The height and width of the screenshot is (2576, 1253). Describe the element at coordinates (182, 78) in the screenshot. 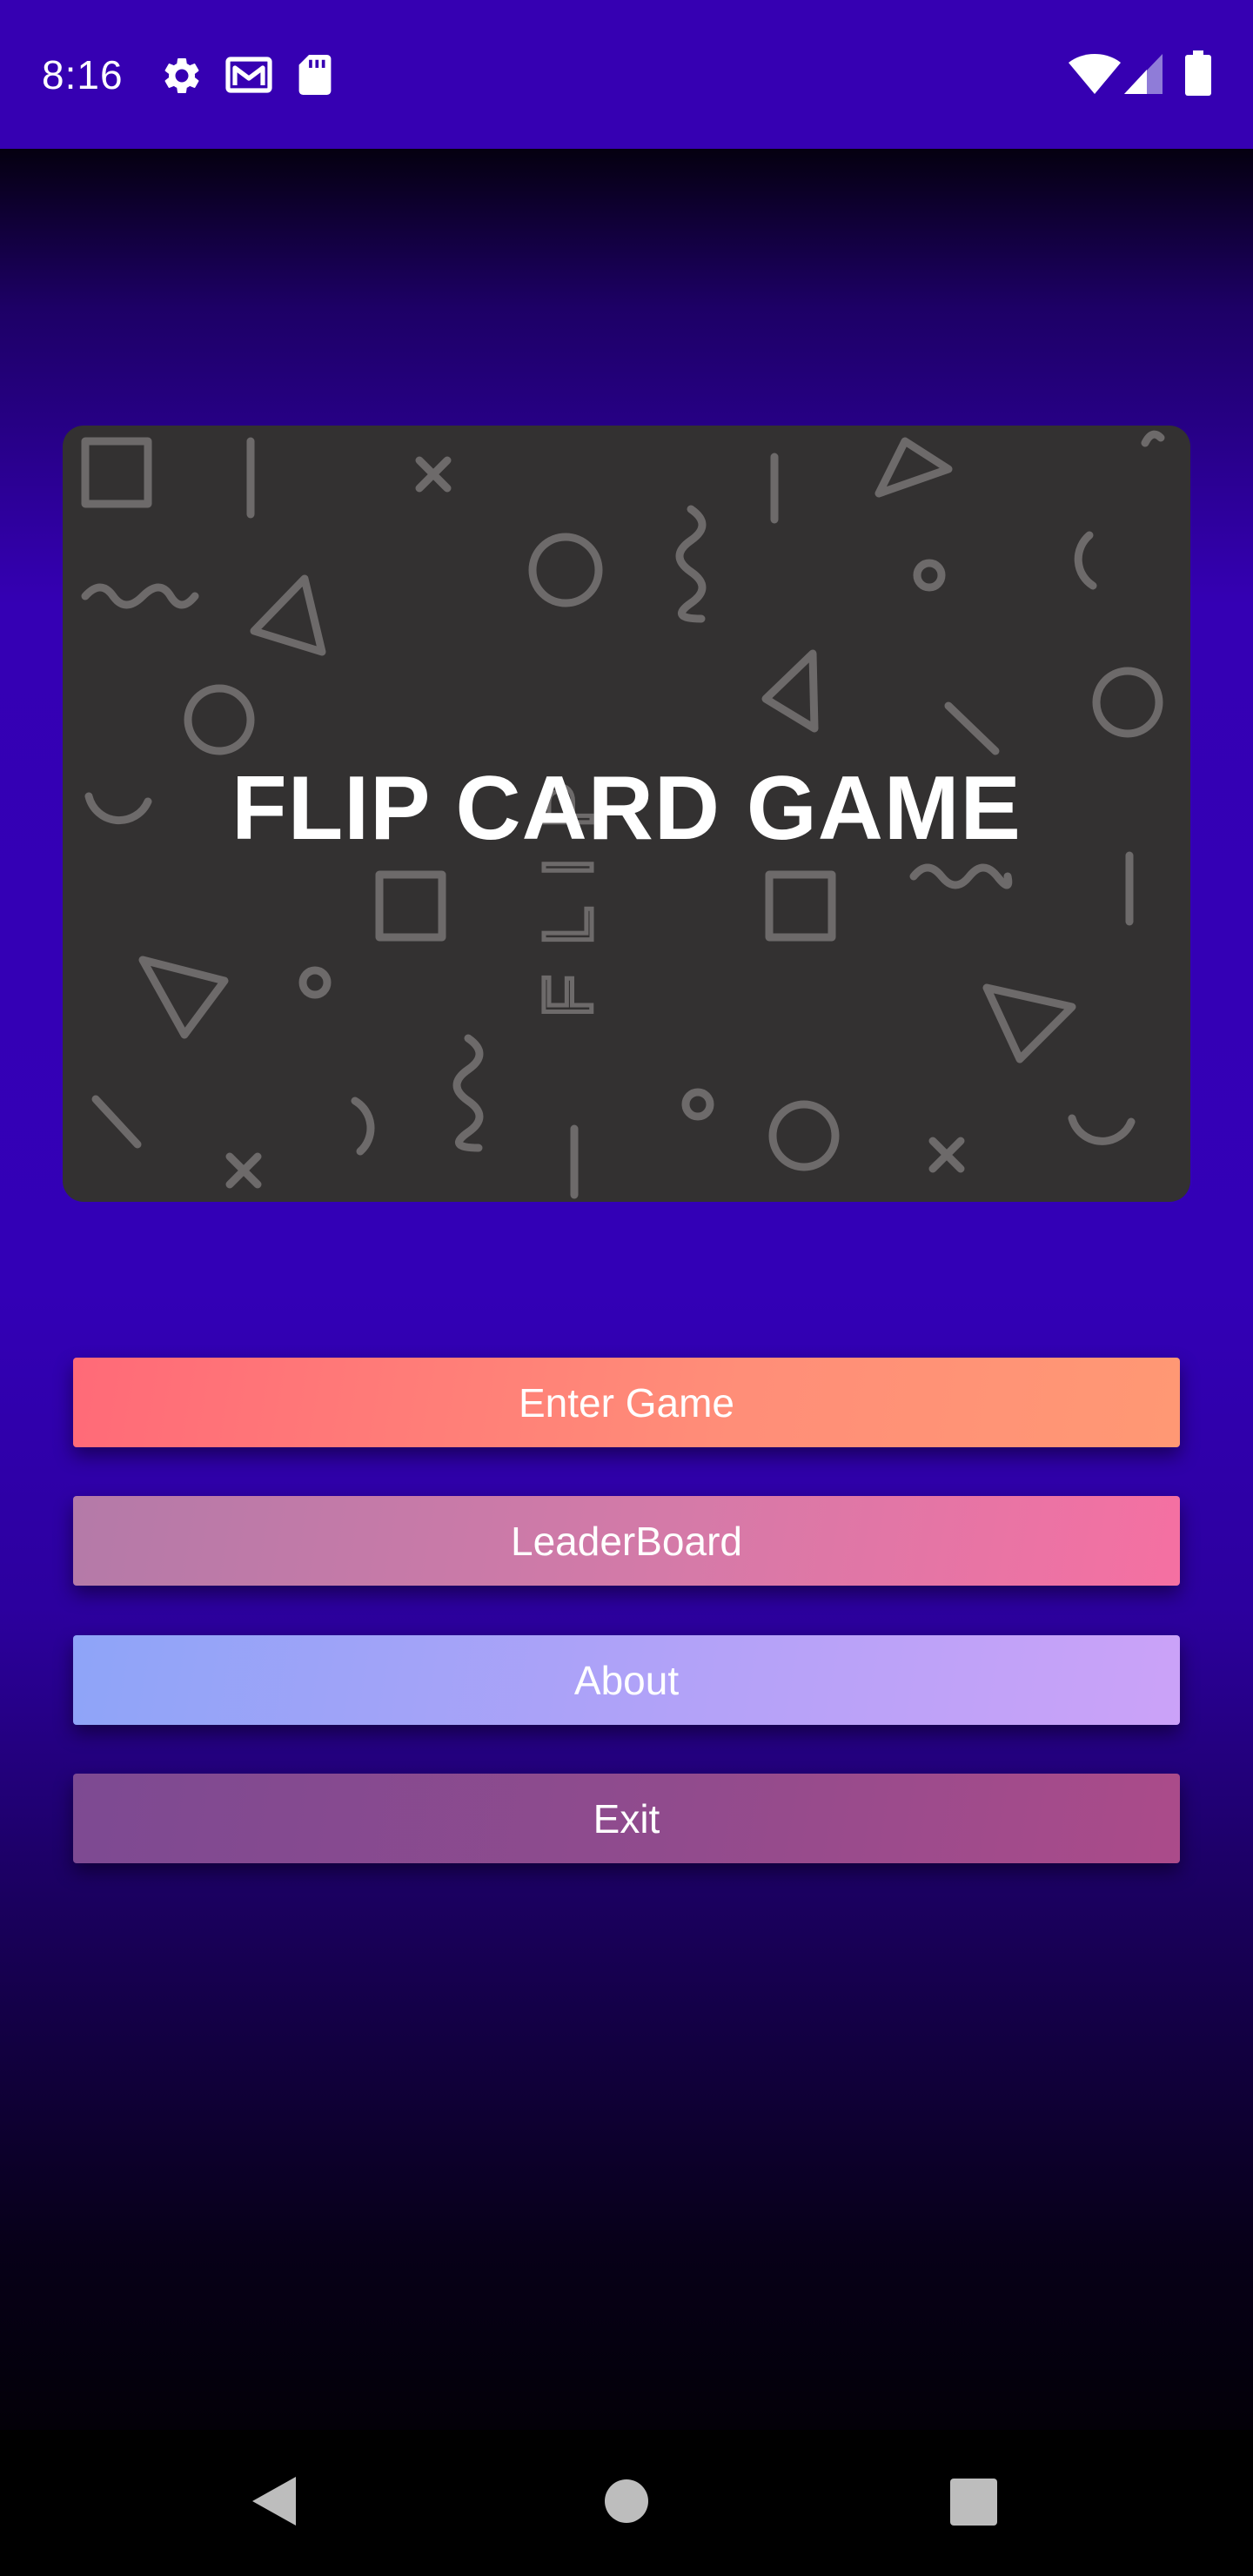

I see `gear-icon` at that location.